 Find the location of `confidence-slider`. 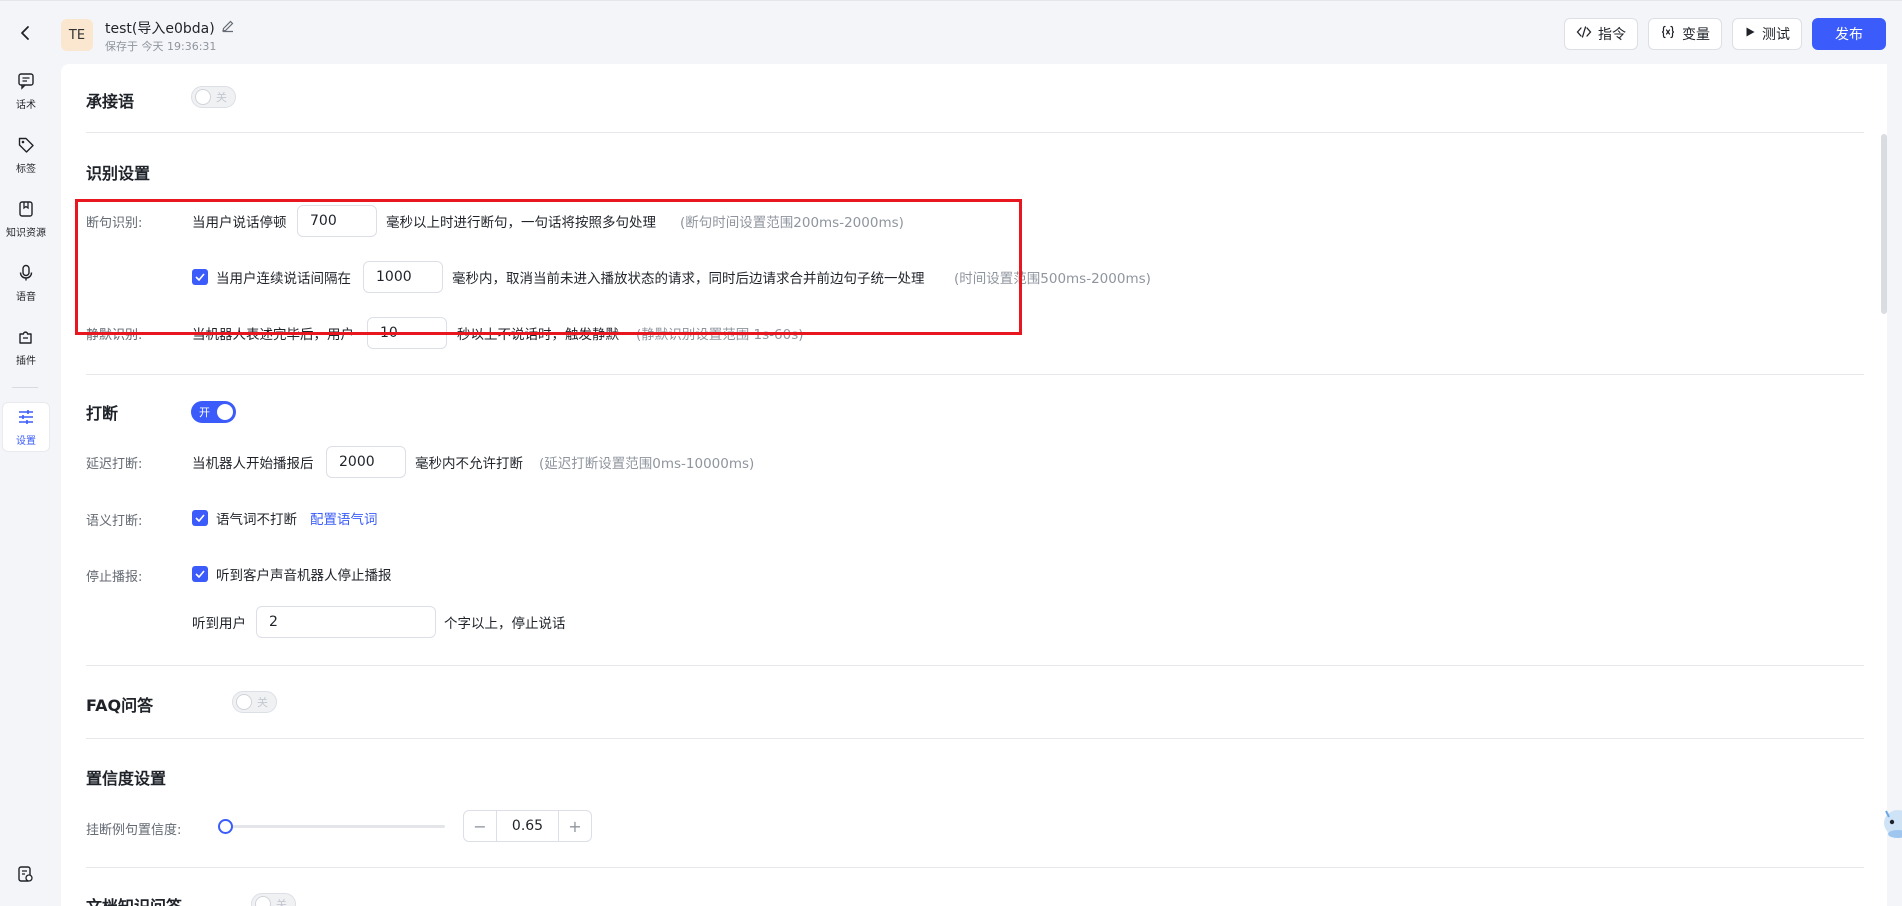

confidence-slider is located at coordinates (331, 826).